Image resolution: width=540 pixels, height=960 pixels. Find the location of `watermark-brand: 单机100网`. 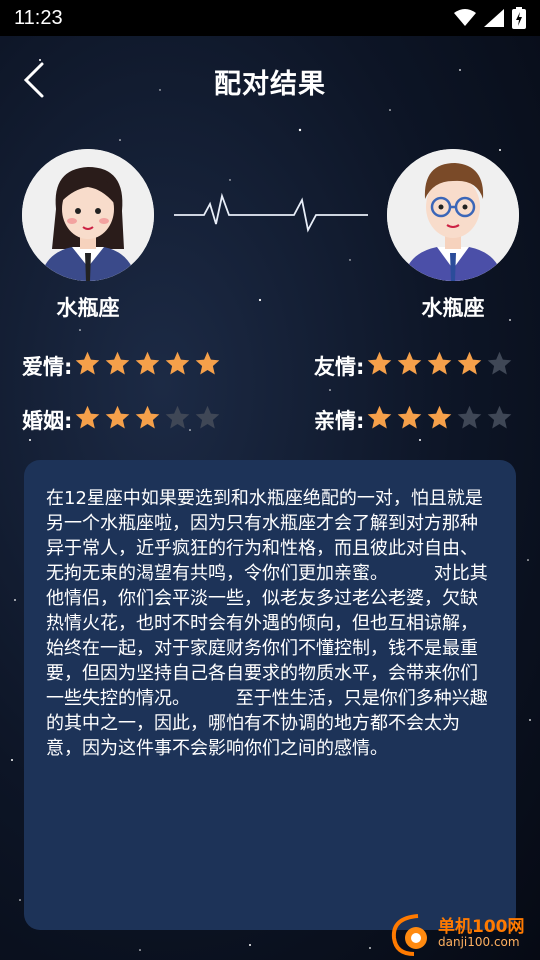

watermark-brand: 单机100网 is located at coordinates (481, 927).